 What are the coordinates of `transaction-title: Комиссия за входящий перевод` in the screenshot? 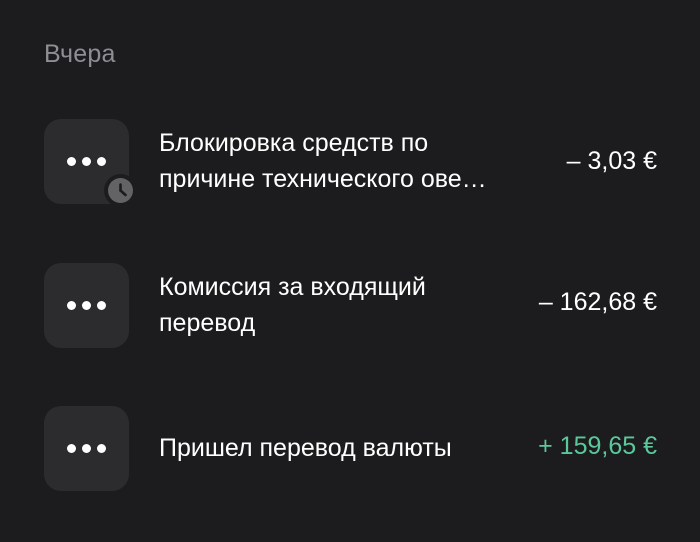 It's located at (329, 305).